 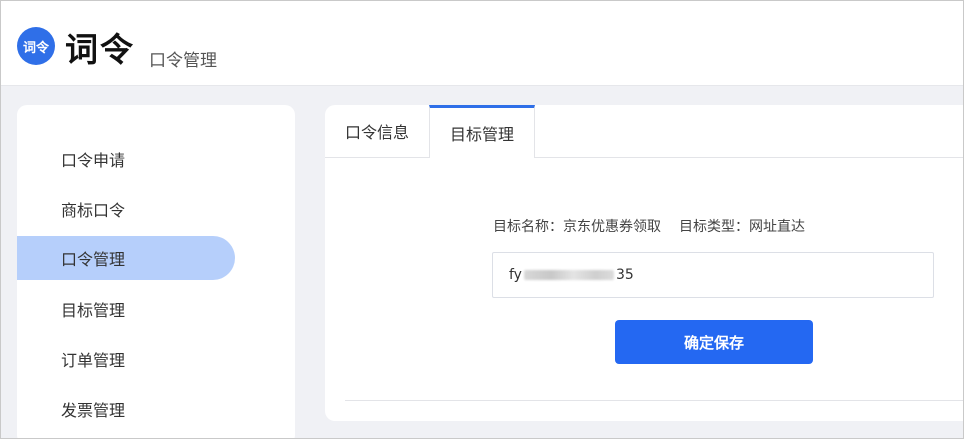 I want to click on sidebar-item-label: 口令申请, so click(x=93, y=160).